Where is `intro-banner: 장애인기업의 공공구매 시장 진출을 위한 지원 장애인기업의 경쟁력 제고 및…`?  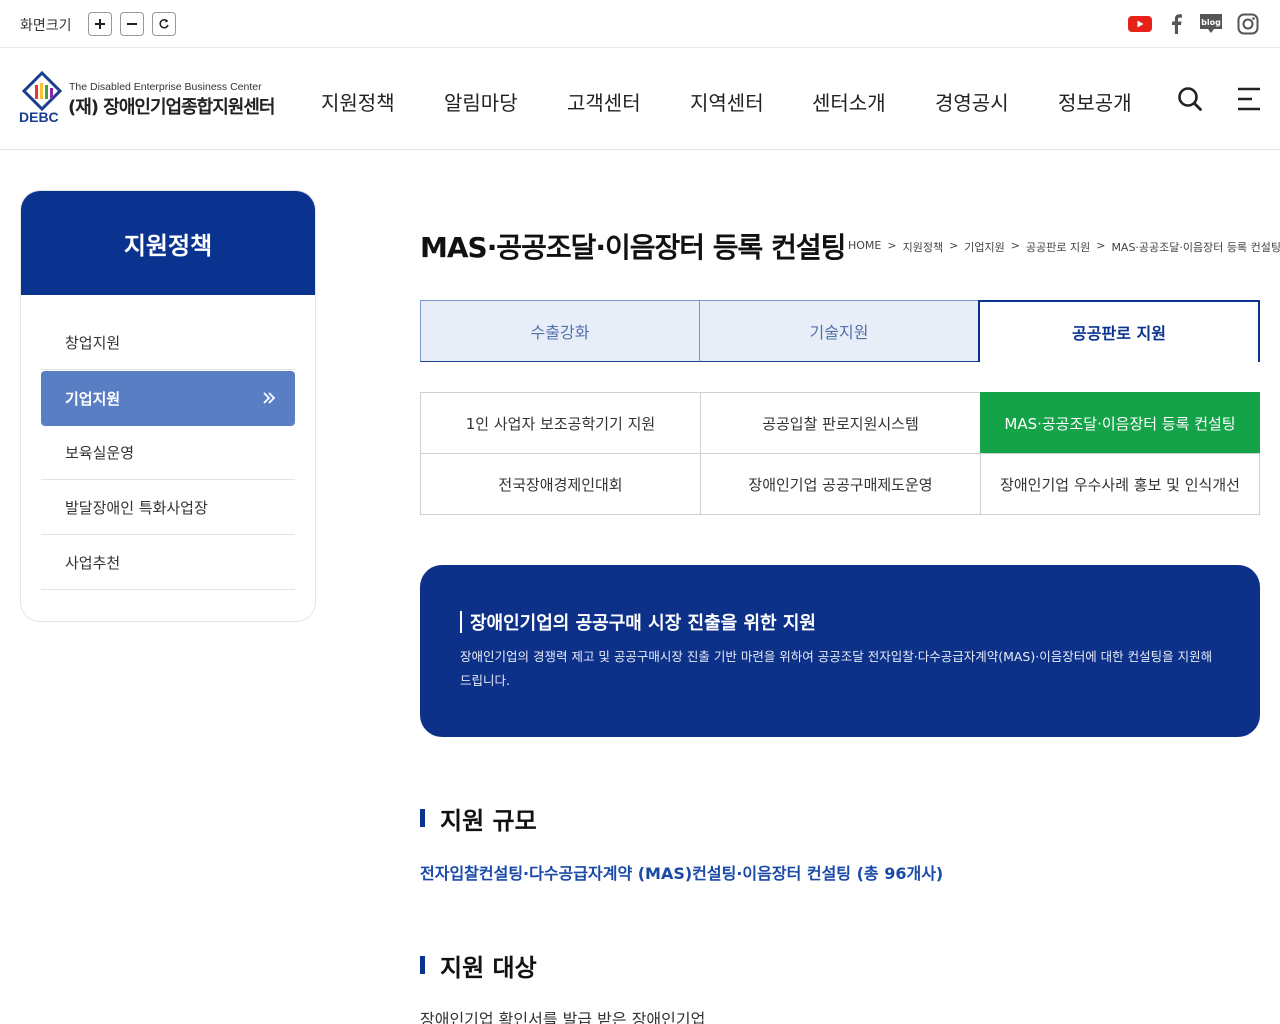 intro-banner: 장애인기업의 공공구매 시장 진출을 위한 지원 장애인기업의 경쟁력 제고 및… is located at coordinates (840, 651).